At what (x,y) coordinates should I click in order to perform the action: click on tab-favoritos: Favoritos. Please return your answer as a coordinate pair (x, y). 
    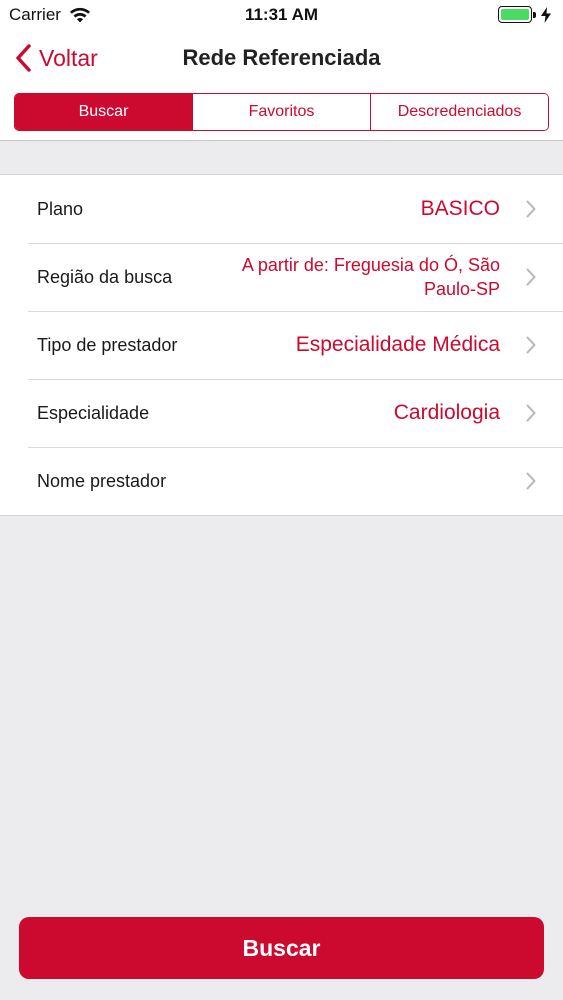
    Looking at the image, I should click on (281, 112).